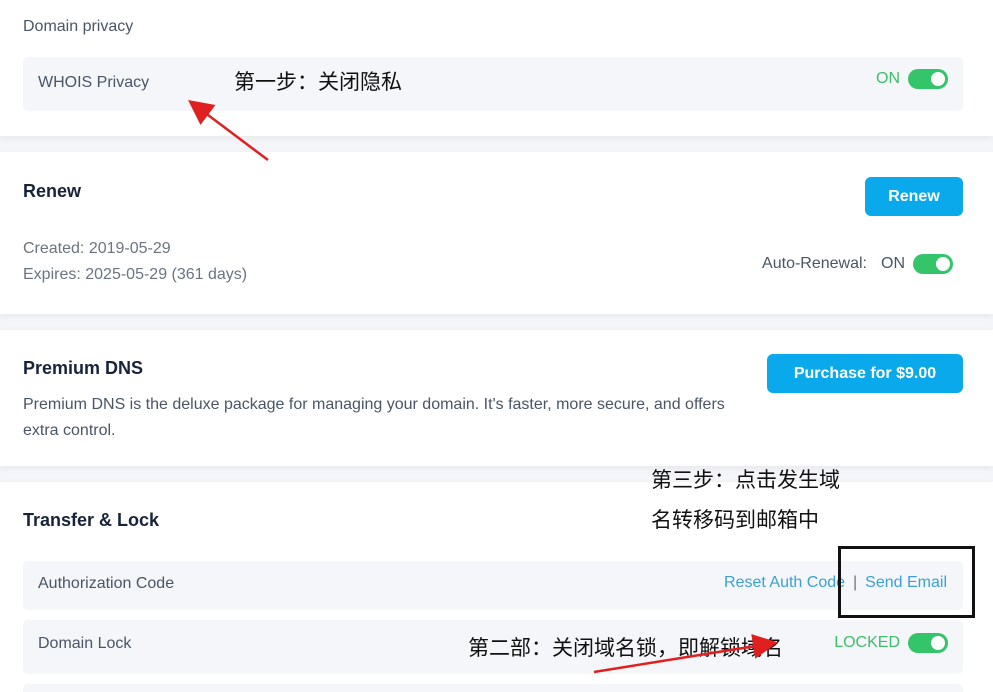 The image size is (993, 692). I want to click on premium-dns-title: Premium DNS, so click(83, 368).